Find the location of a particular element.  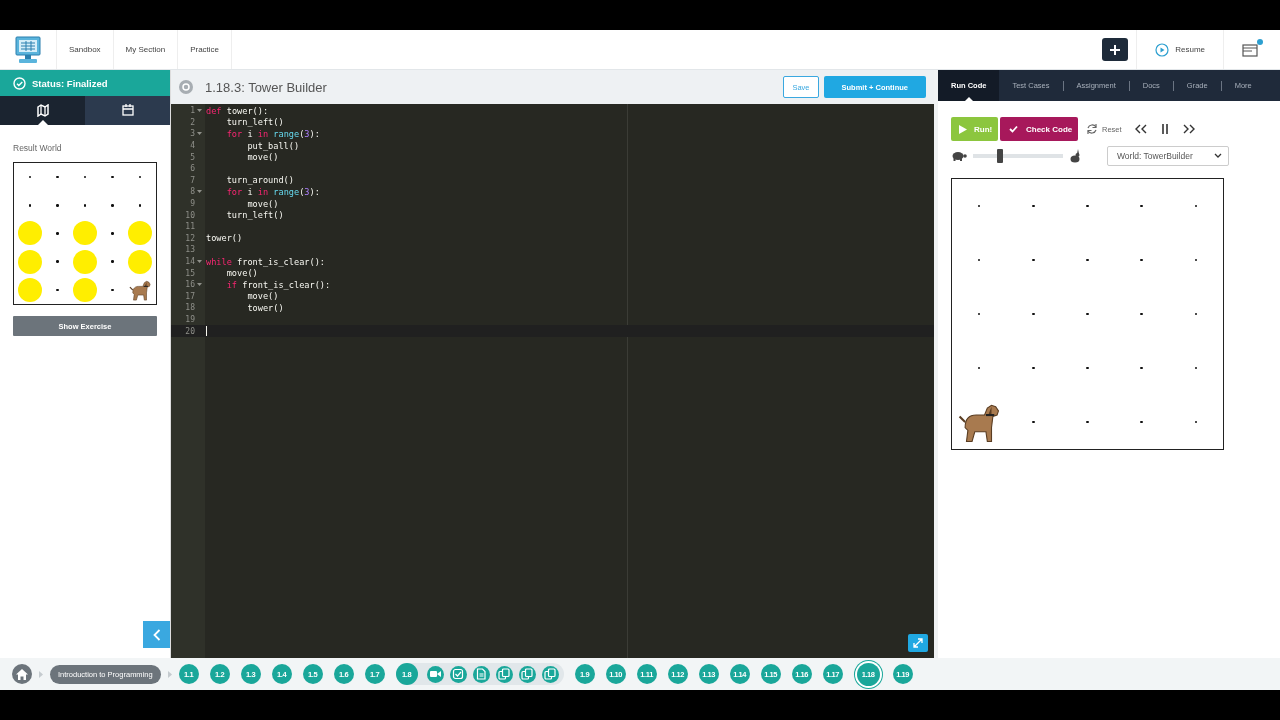

collapse-button is located at coordinates (156, 634).